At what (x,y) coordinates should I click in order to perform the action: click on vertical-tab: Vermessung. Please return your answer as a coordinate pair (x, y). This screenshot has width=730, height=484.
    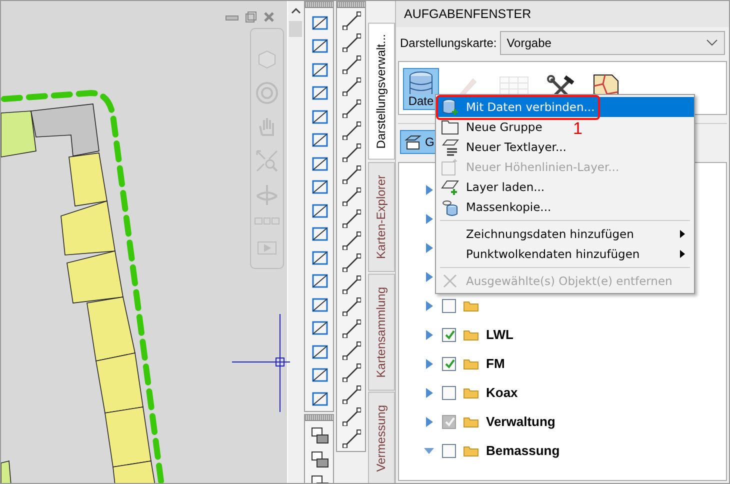
    Looking at the image, I should click on (381, 437).